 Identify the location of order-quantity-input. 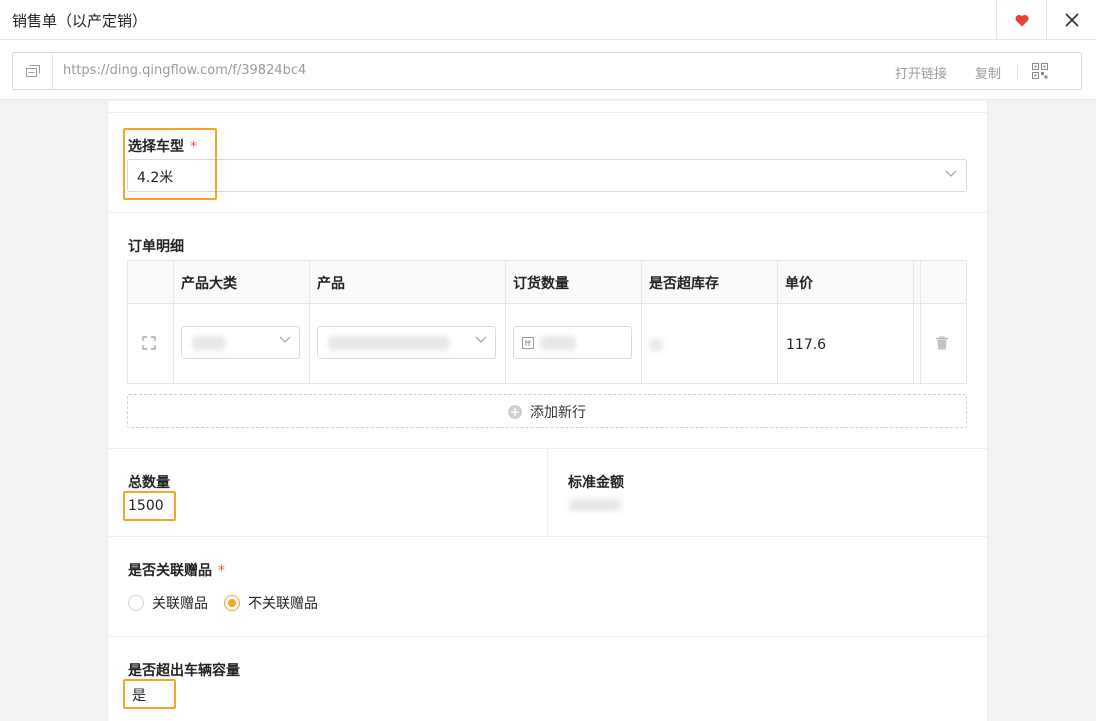
(572, 342).